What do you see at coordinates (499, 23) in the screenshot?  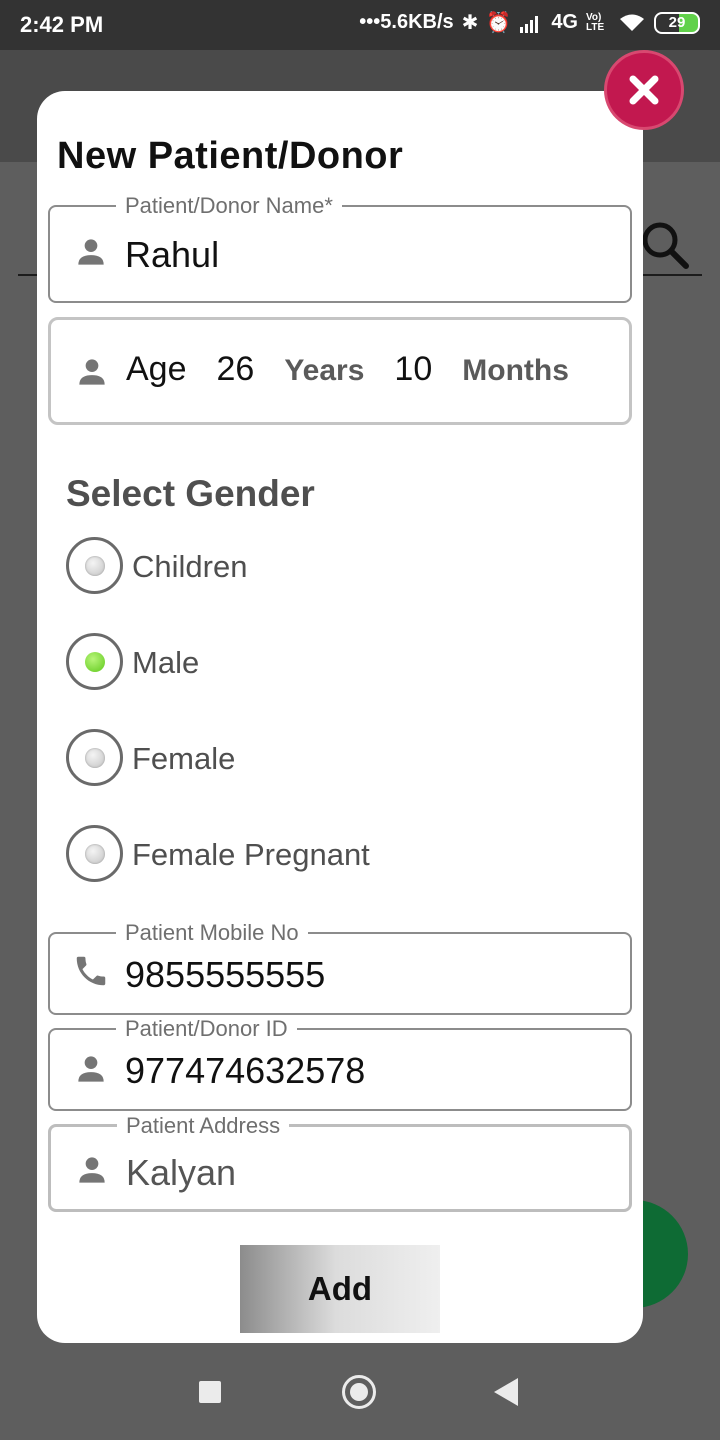 I see `alarm-icon: ⏰` at bounding box center [499, 23].